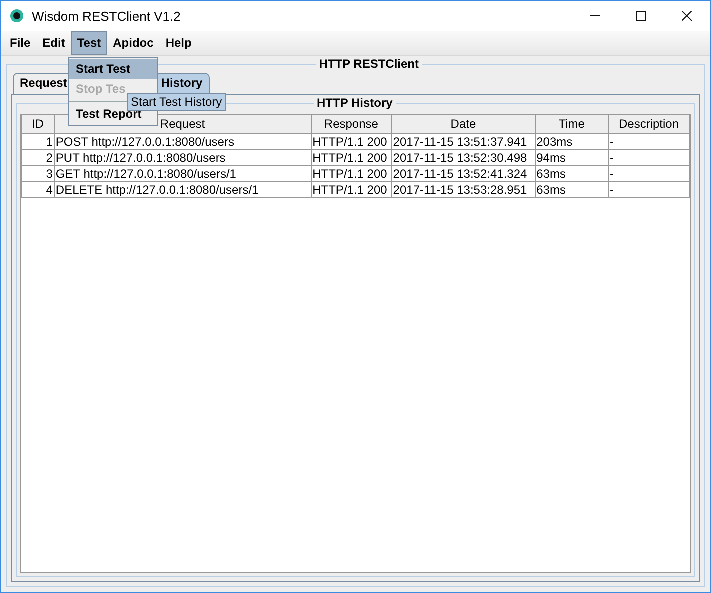  Describe the element at coordinates (113, 69) in the screenshot. I see `menu-entry: Start Test` at that location.